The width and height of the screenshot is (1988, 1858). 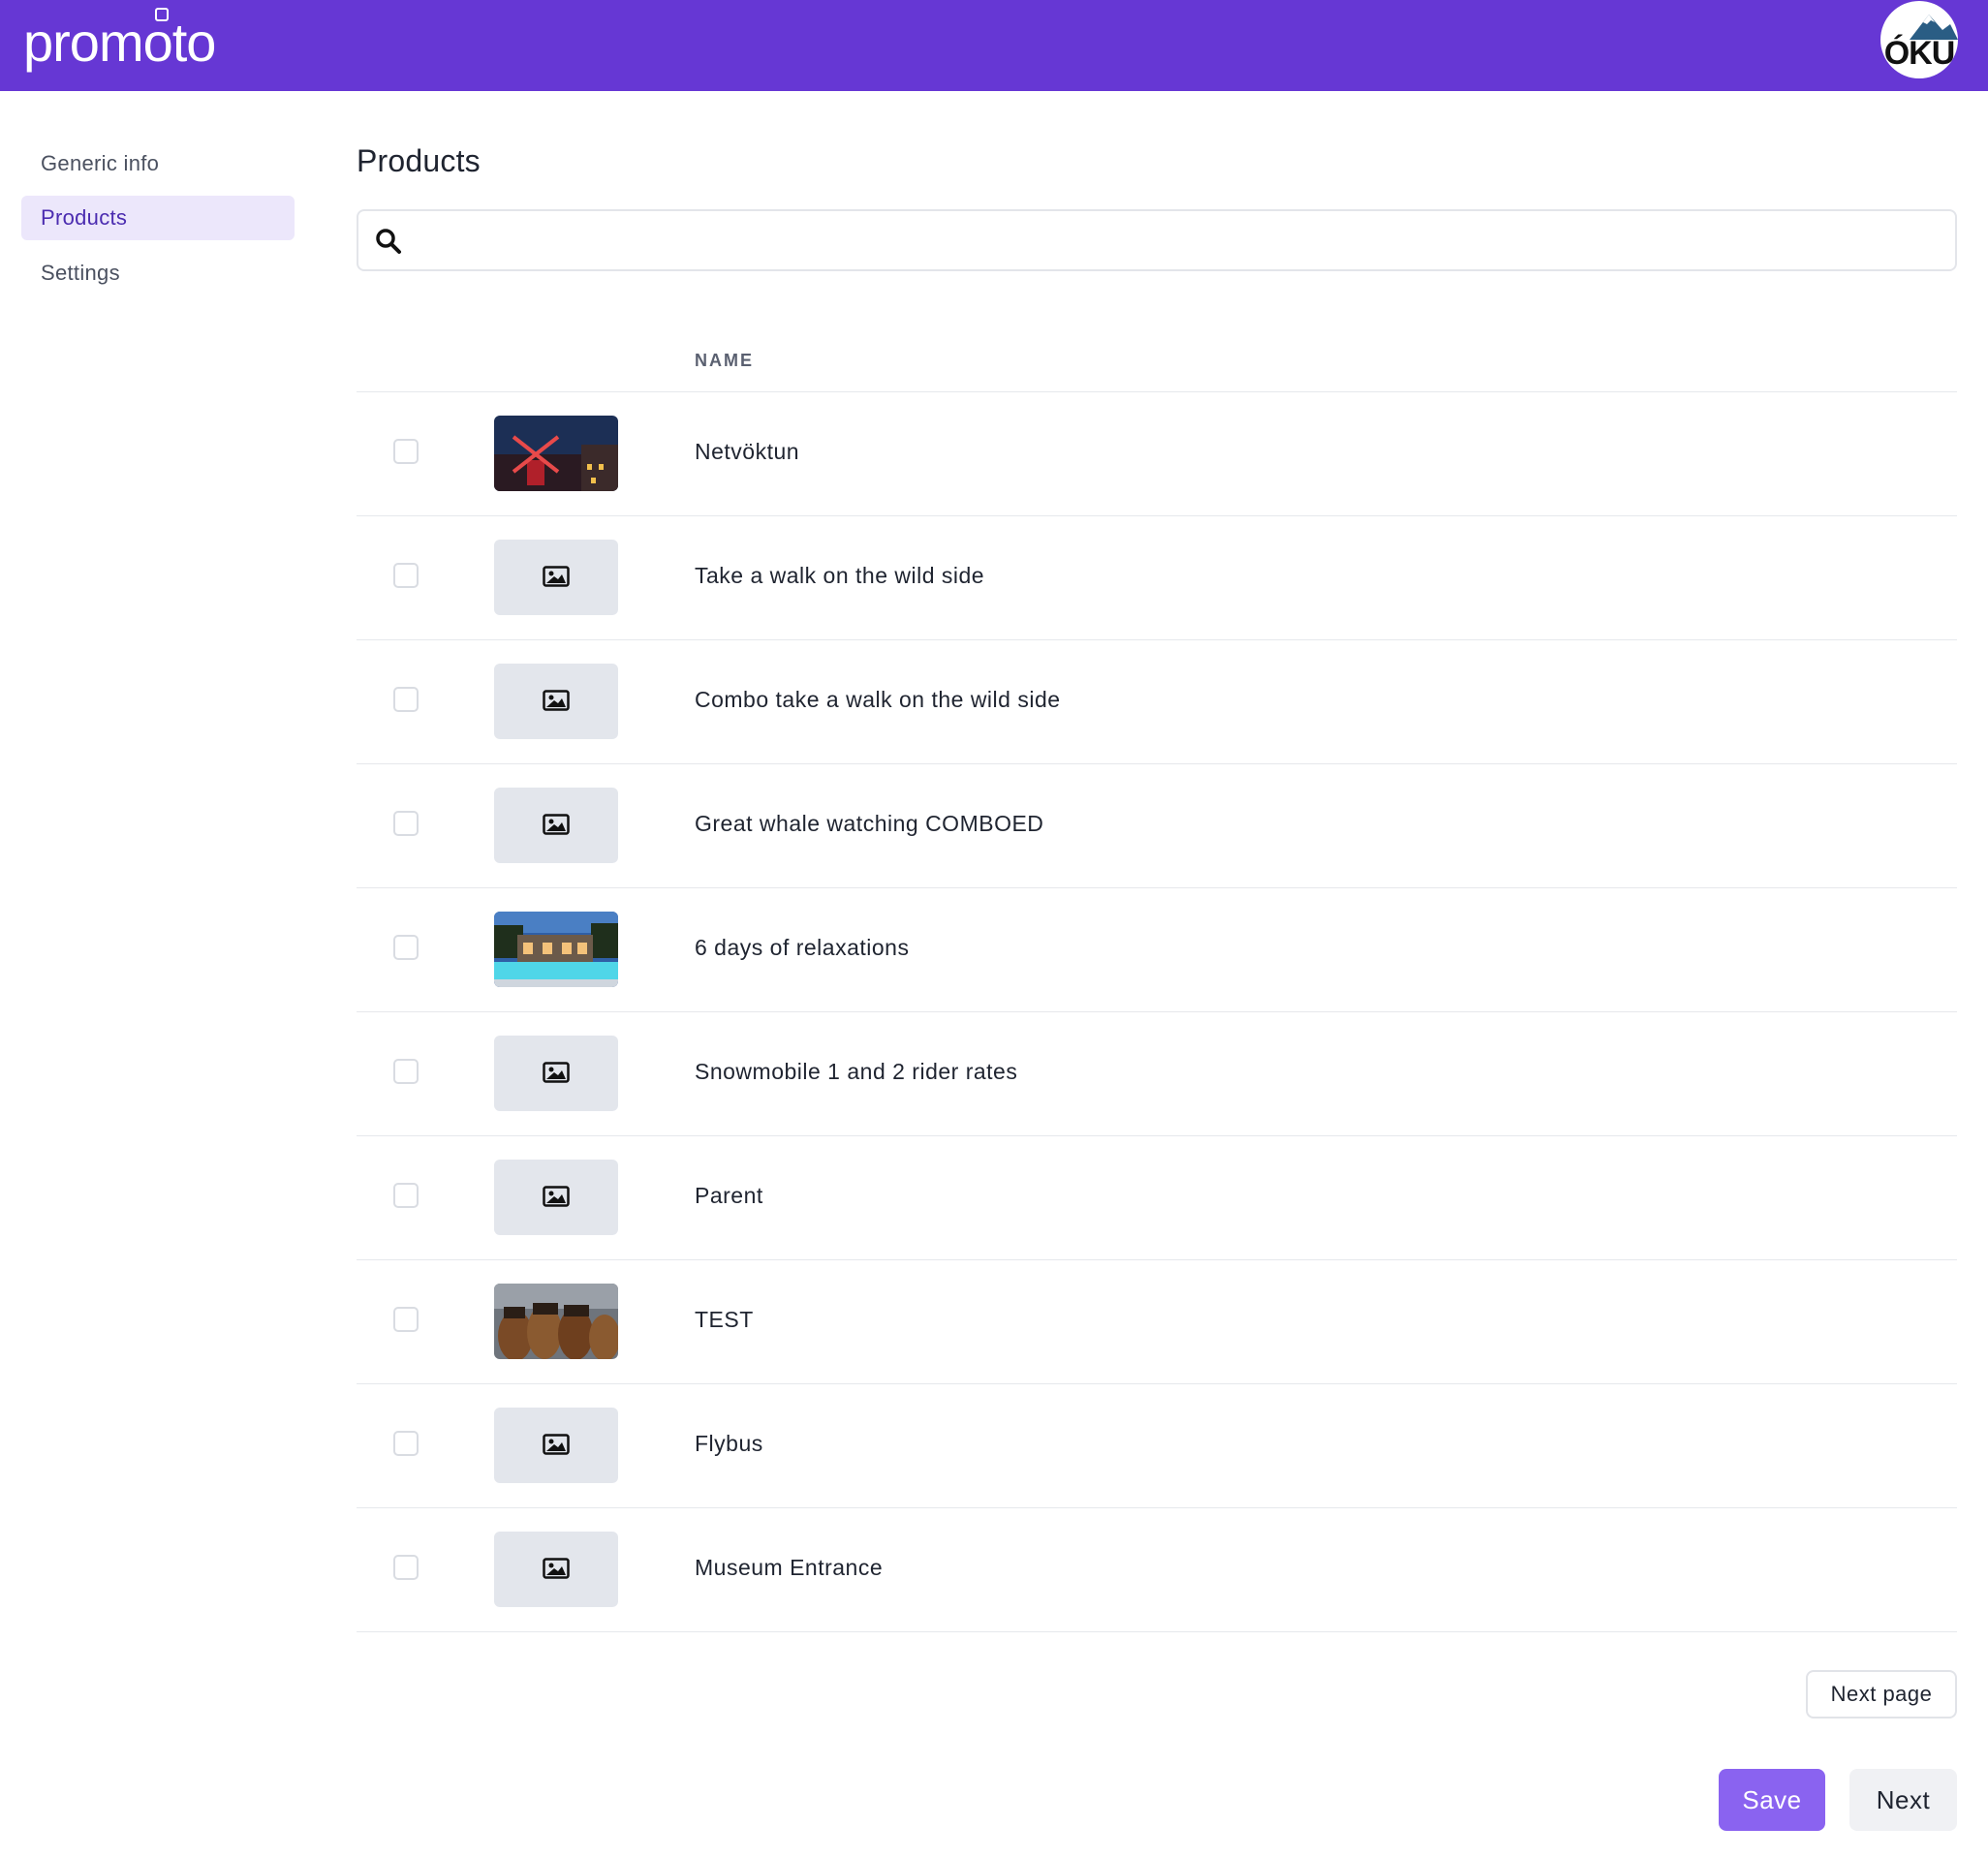 I want to click on sidebar-item-label: Generic info, so click(x=100, y=163).